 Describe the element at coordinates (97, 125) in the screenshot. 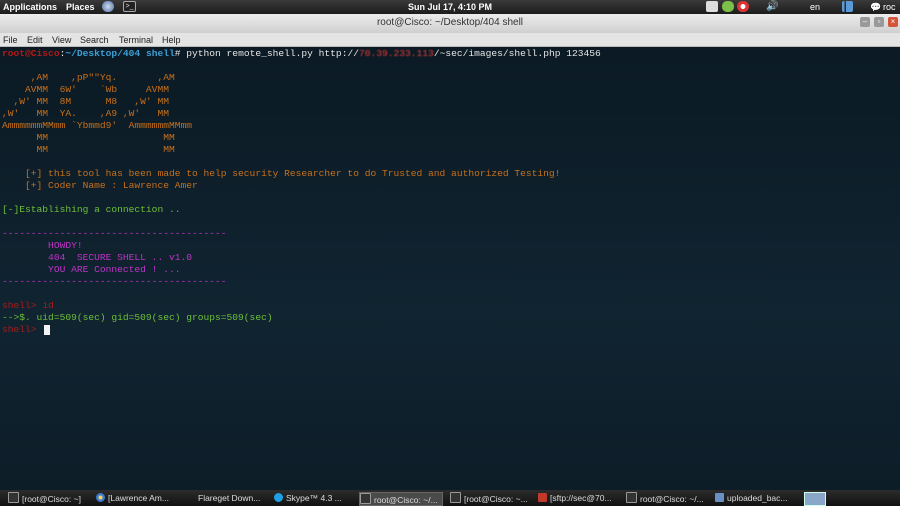

I see `ascii-art-line: AmmmmmmMMmm `Ybmmd9' AmmmmmmMMmm` at that location.